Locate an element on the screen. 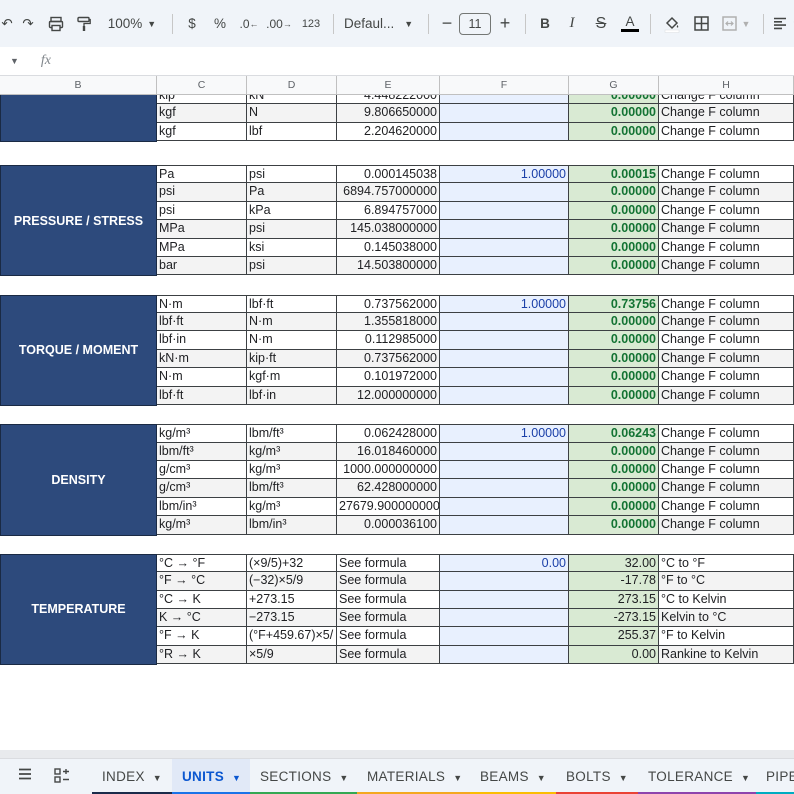 This screenshot has width=794, height=794. to-unit-cell: kip·ft is located at coordinates (292, 359).